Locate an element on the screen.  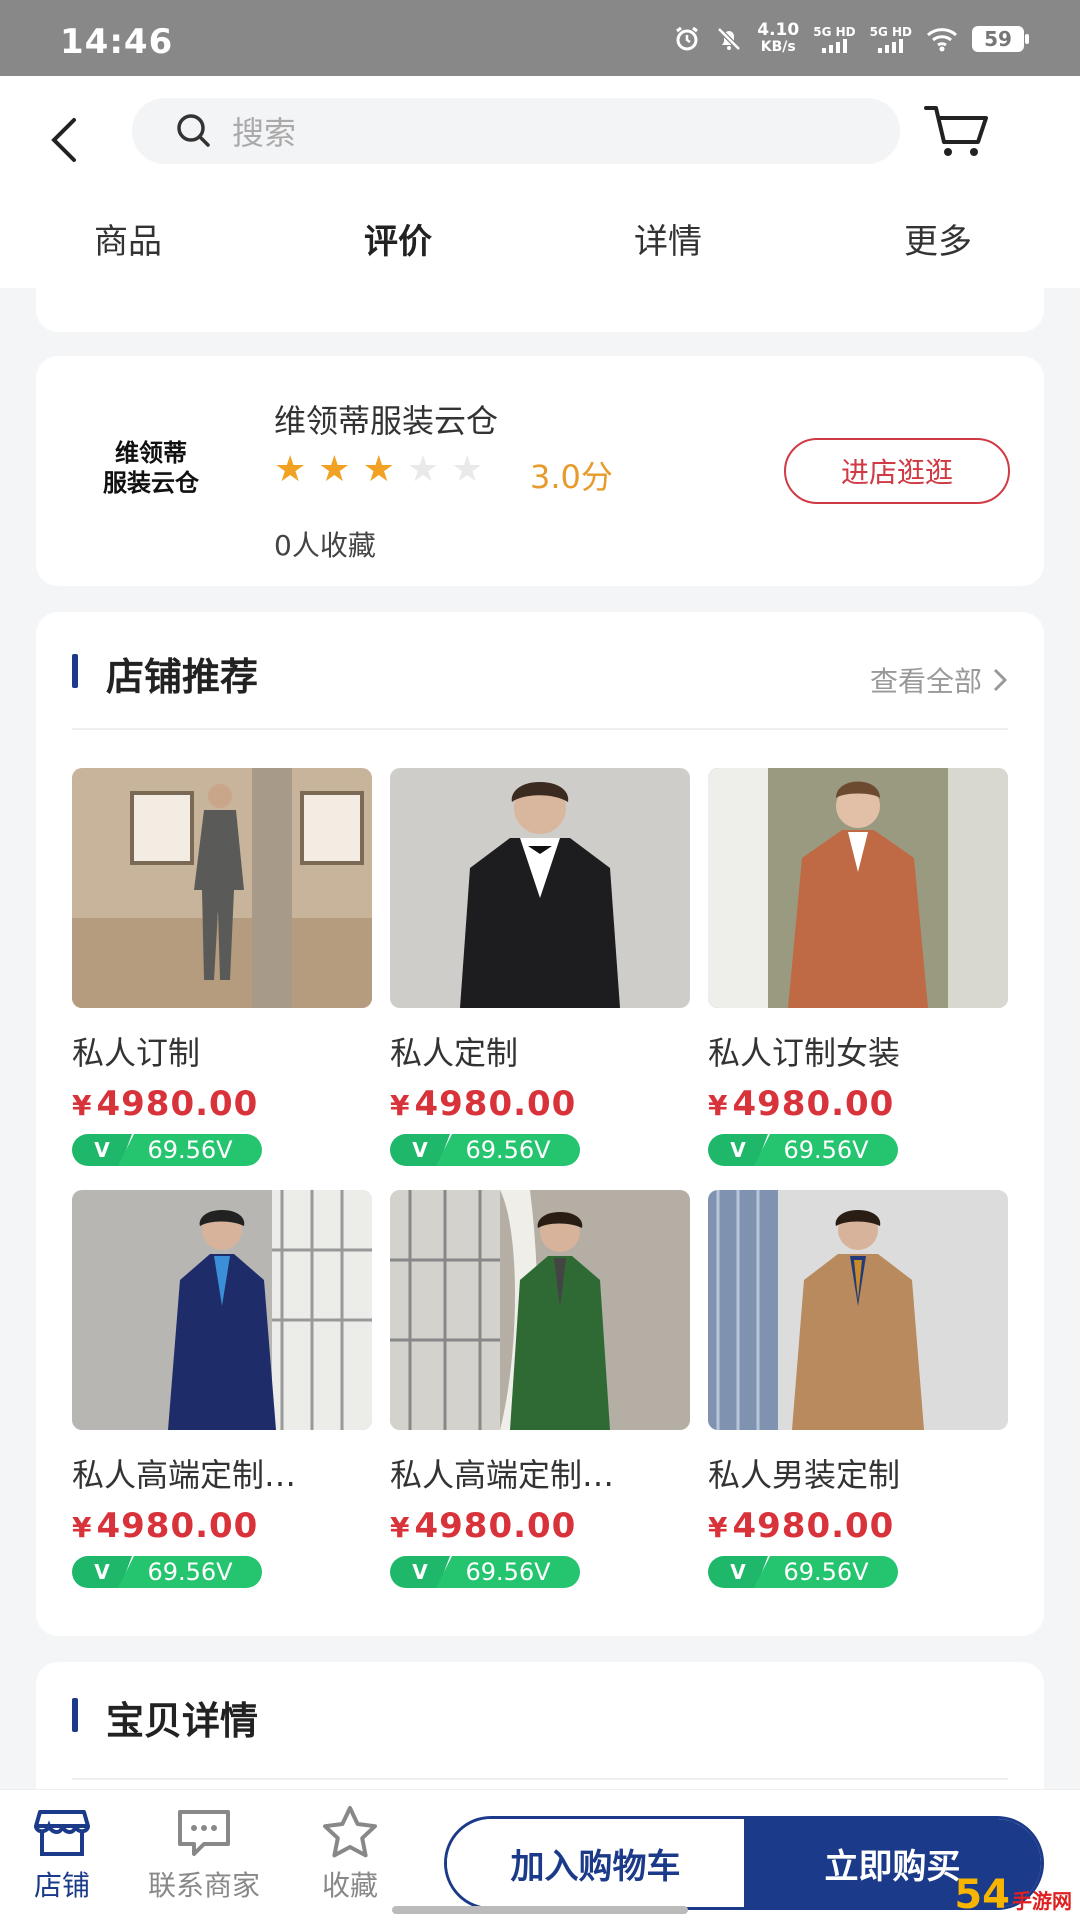
product-name: 私人定制 is located at coordinates (454, 1053).